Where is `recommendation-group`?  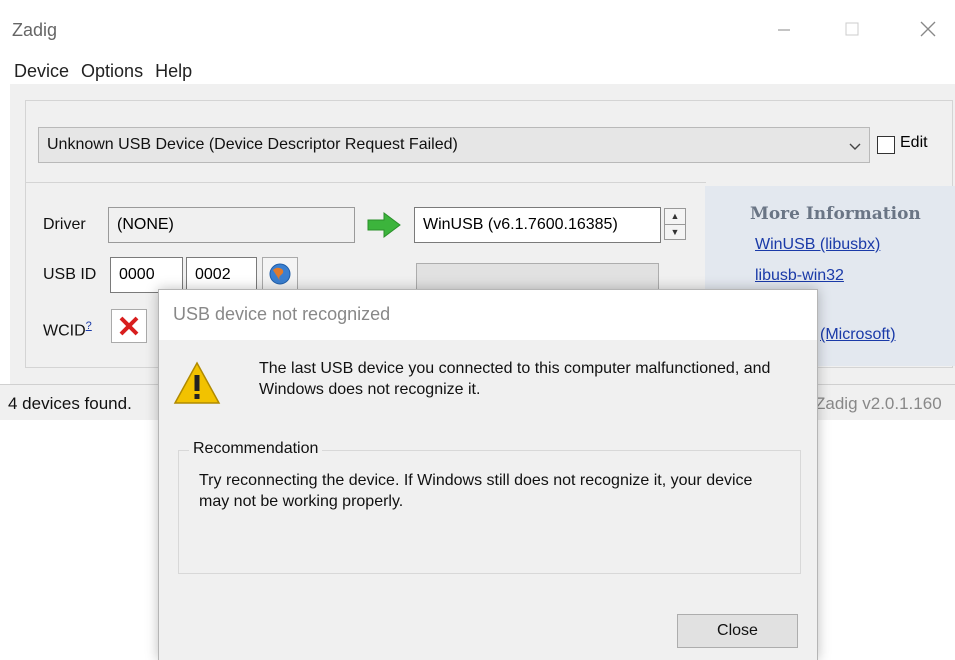
recommendation-group is located at coordinates (489, 512).